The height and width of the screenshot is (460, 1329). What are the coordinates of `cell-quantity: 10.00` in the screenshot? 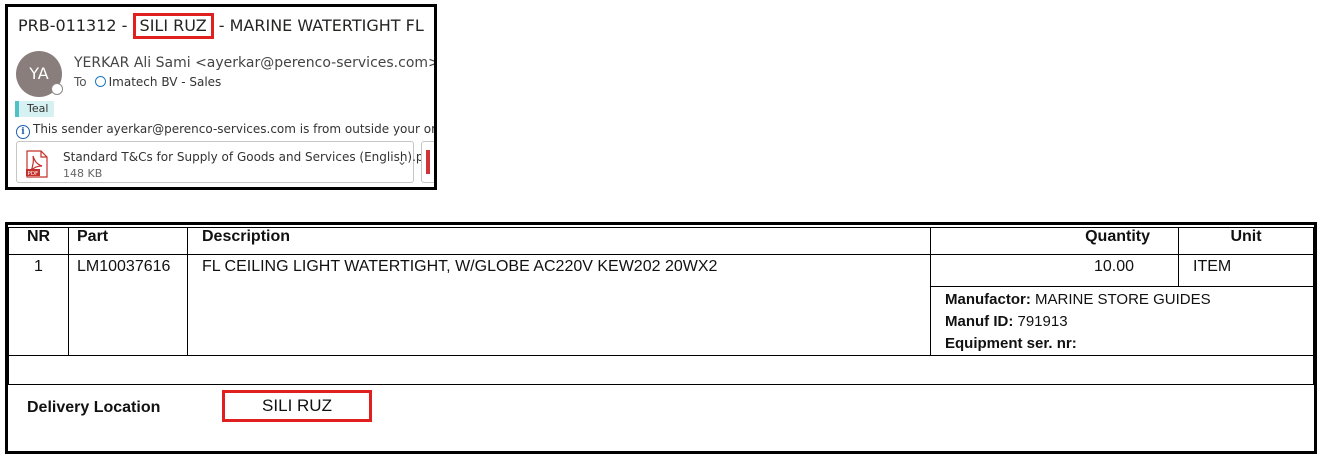 It's located at (1054, 270).